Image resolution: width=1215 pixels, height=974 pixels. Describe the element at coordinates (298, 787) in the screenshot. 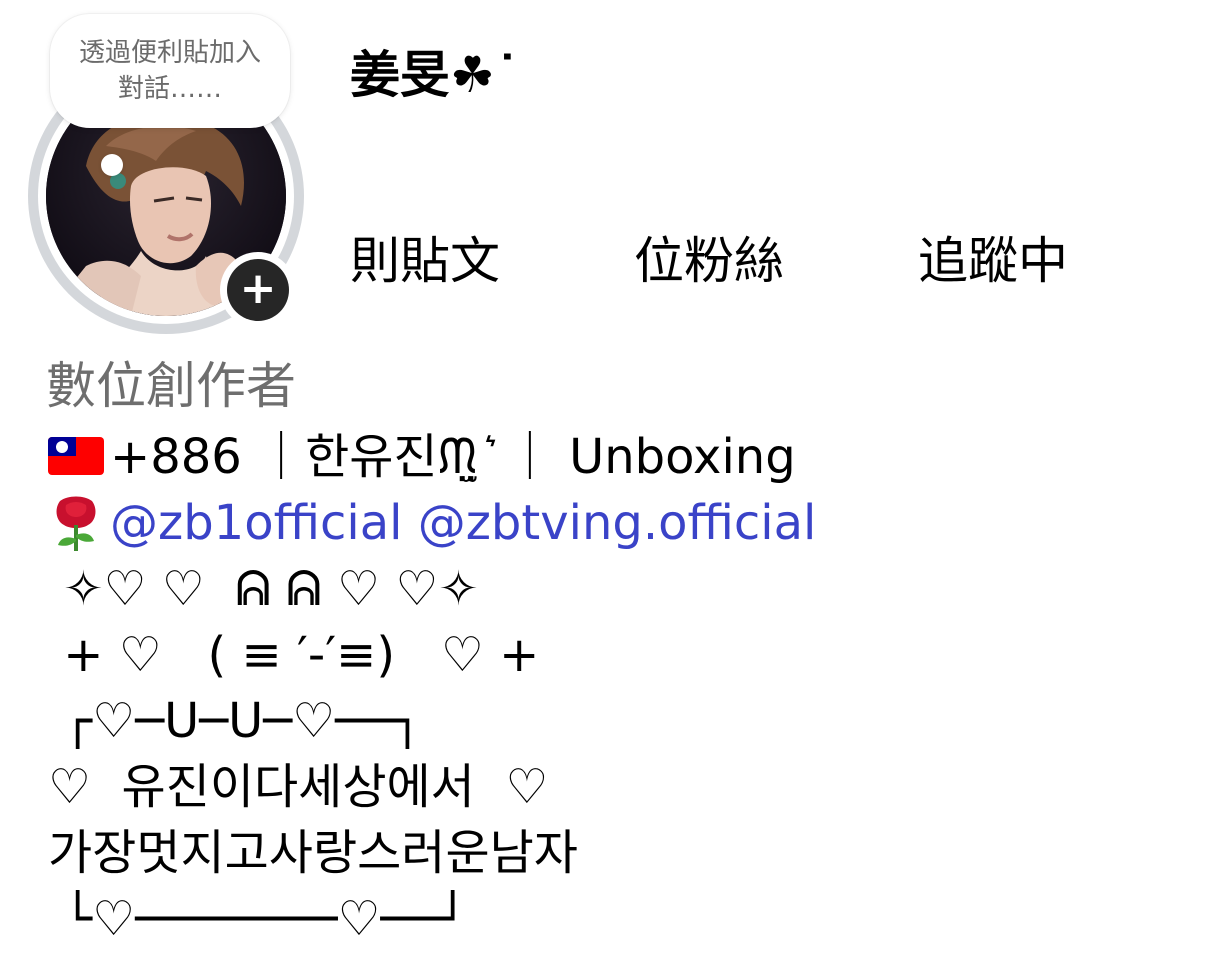

I see `bio-line-6: ♡ 유진이다세상에서 ♡` at that location.